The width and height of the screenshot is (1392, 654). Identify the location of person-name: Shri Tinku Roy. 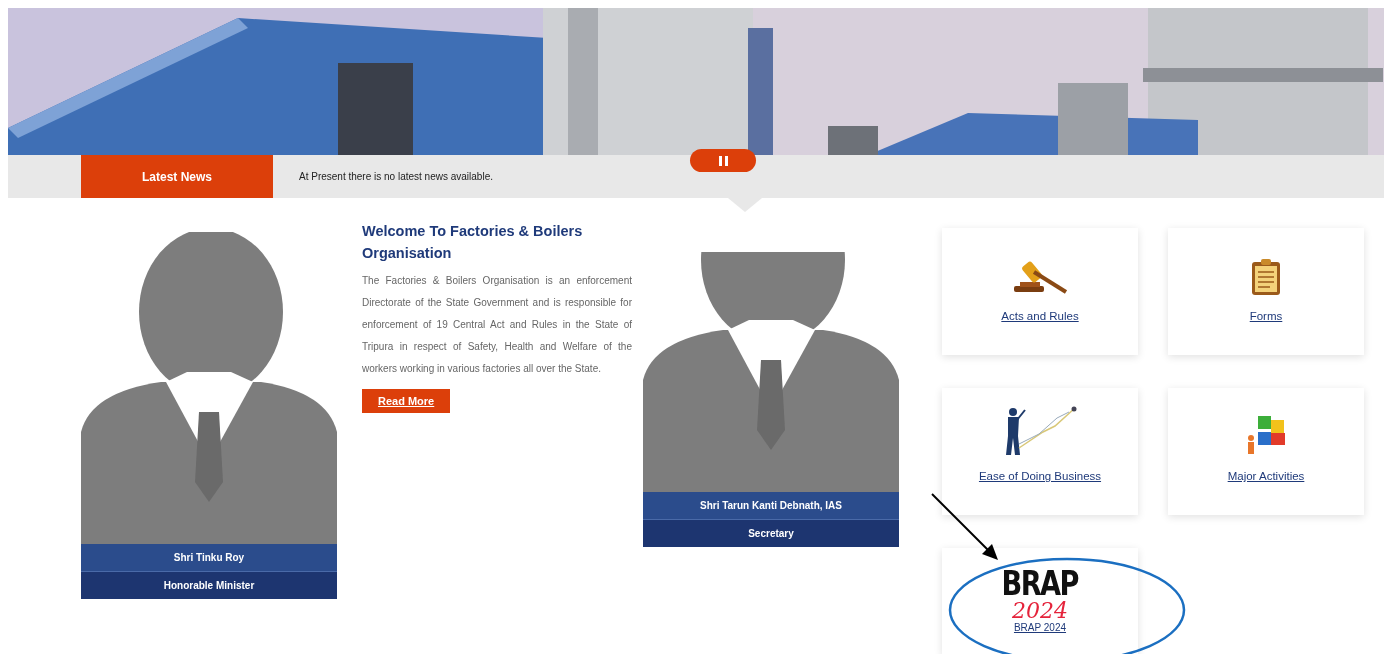
(209, 557).